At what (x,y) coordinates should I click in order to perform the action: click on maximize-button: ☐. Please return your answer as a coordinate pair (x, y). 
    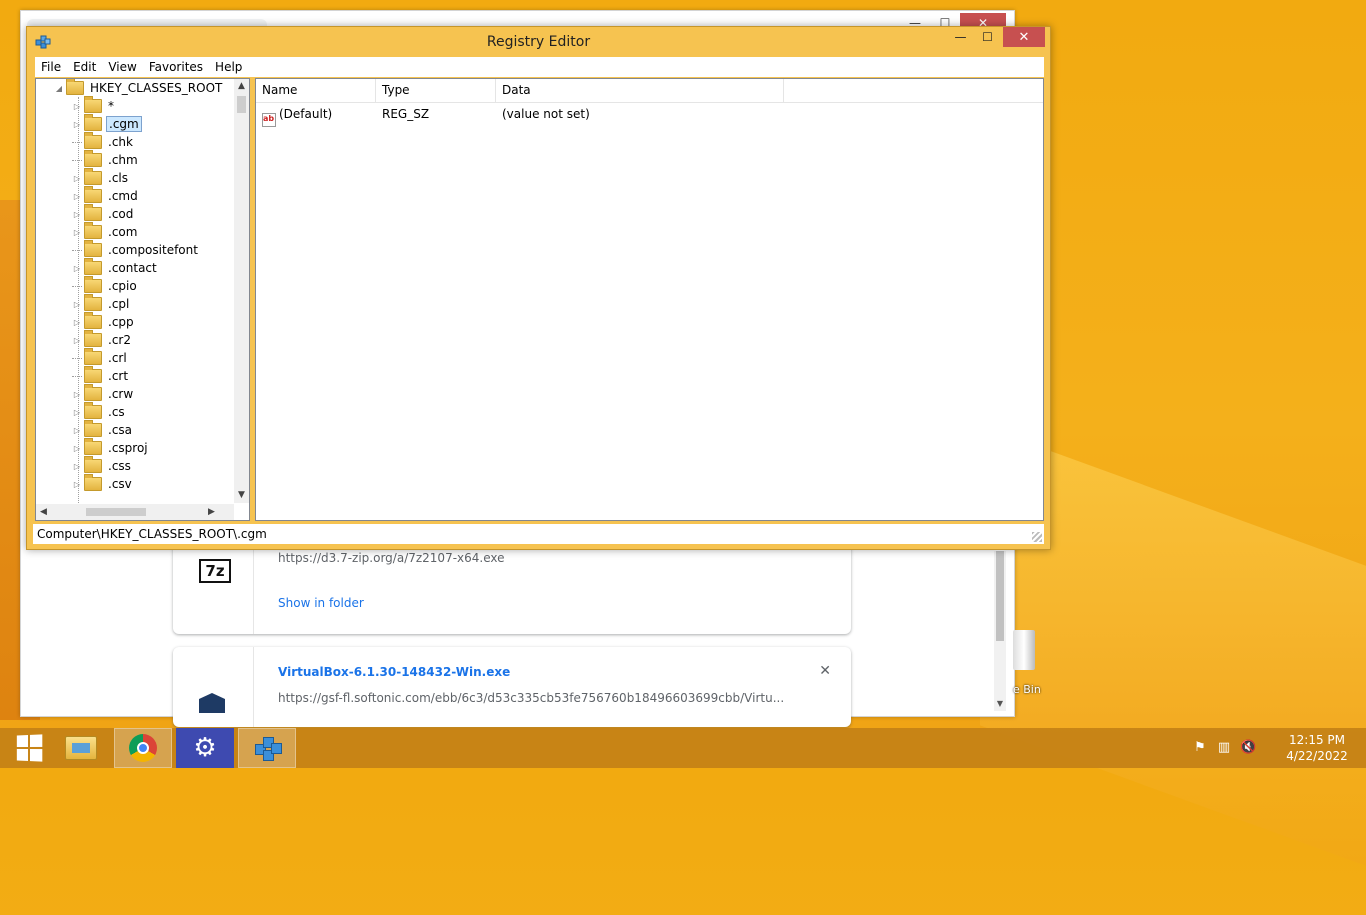
    Looking at the image, I should click on (987, 37).